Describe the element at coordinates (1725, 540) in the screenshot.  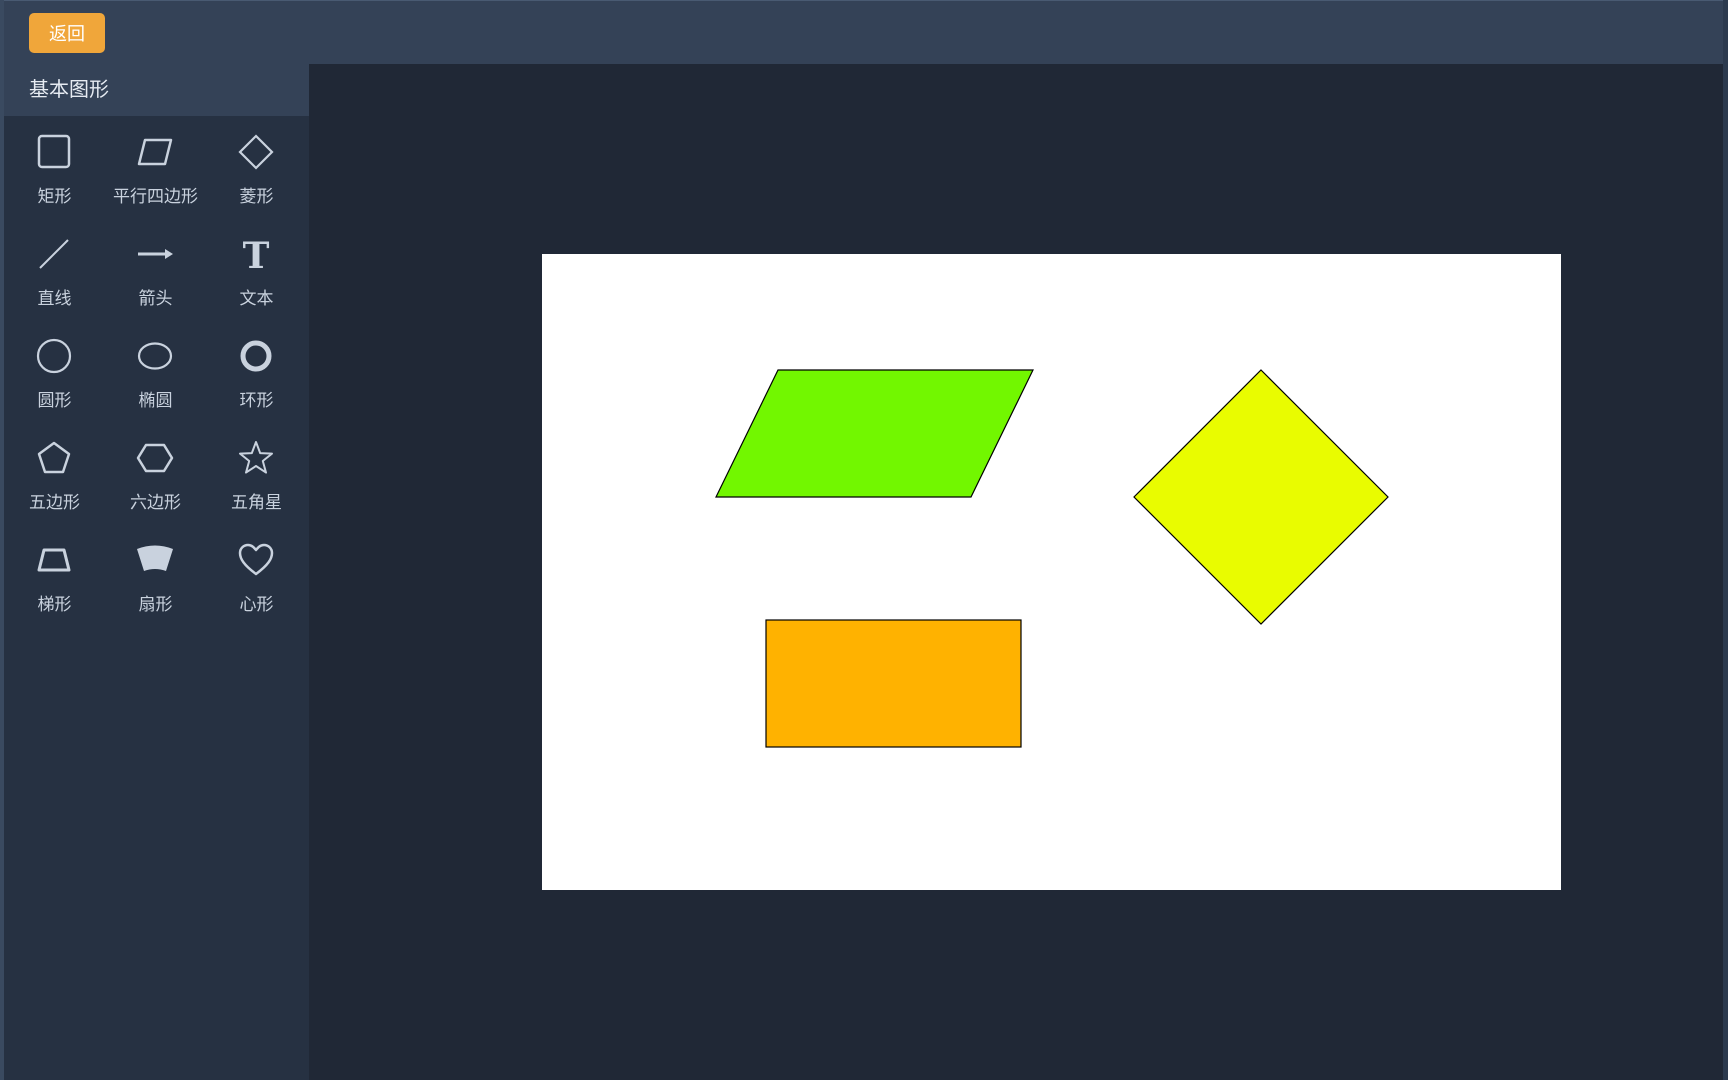
I see `window-right-edge` at that location.